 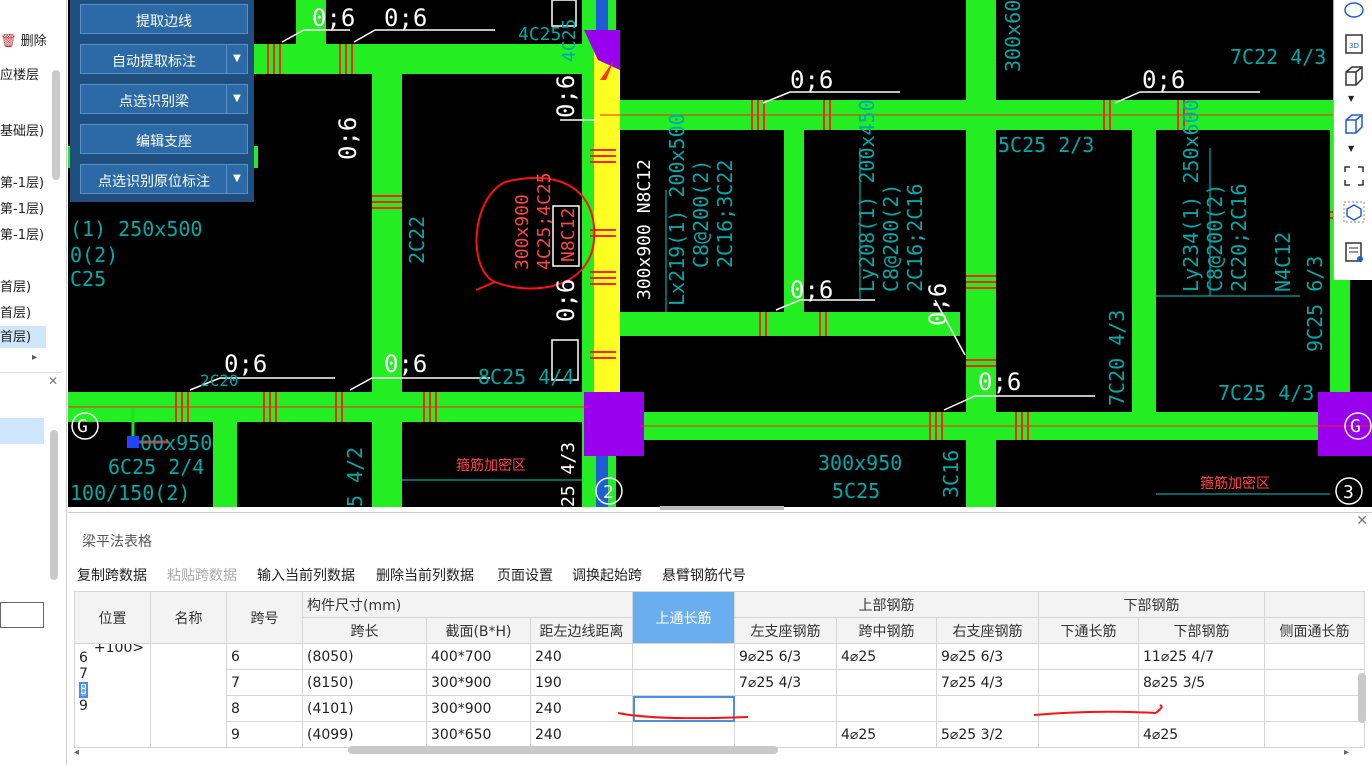 I want to click on 3d-view-icon: 3D, so click(x=1354, y=44).